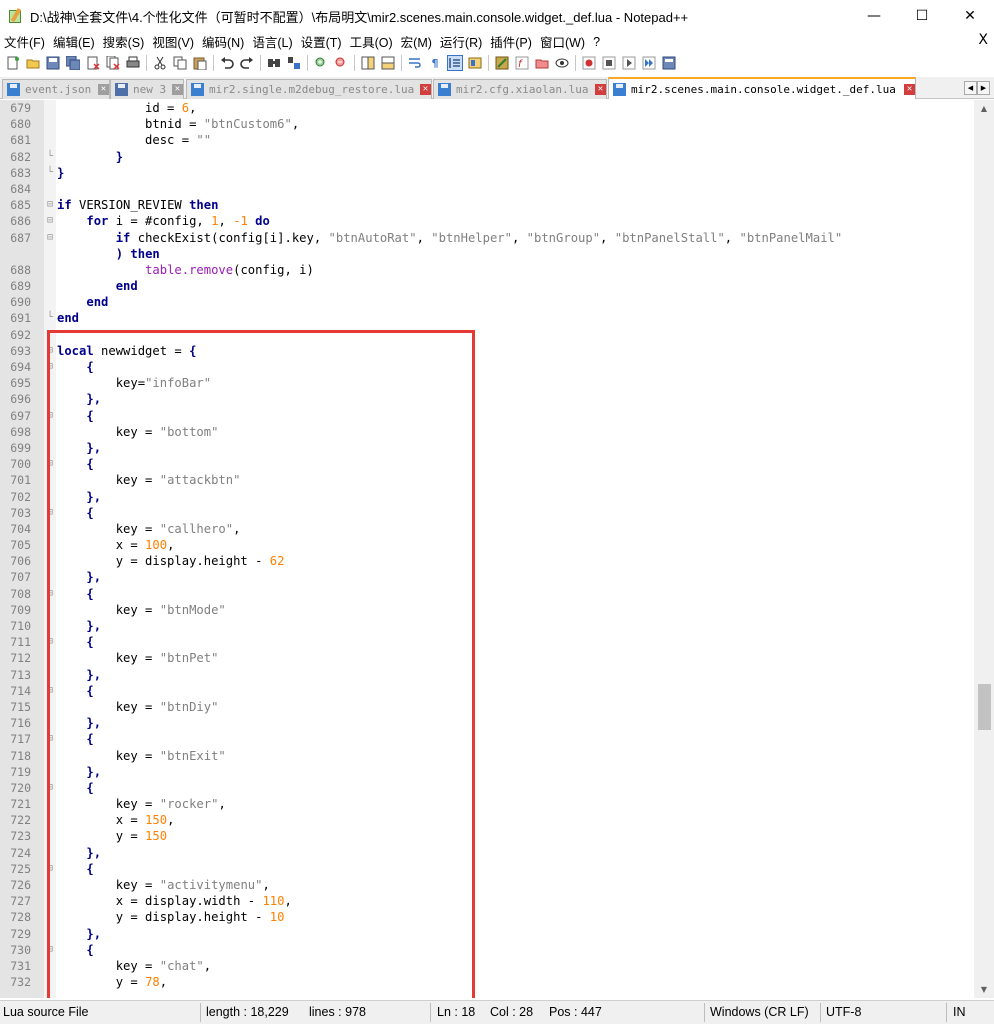  What do you see at coordinates (487, 901) in the screenshot?
I see `code-line: 727 x = display.width - 110,` at bounding box center [487, 901].